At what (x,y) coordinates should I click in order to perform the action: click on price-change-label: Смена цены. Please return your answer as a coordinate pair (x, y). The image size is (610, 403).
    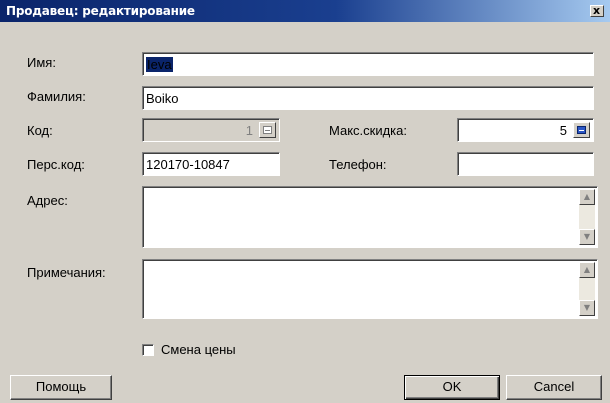
    Looking at the image, I should click on (198, 349).